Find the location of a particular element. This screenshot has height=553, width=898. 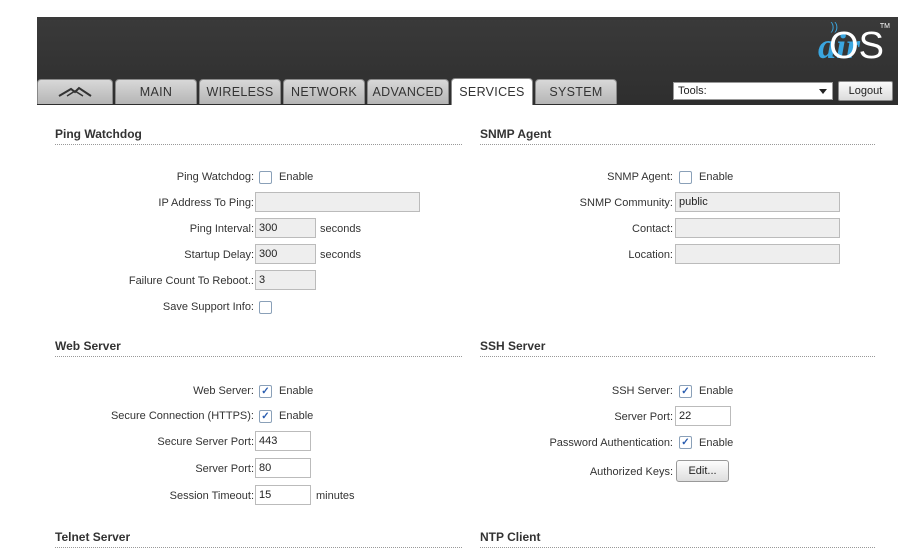

ping-watchdog-label: Ping Watchdog: is located at coordinates (215, 177).